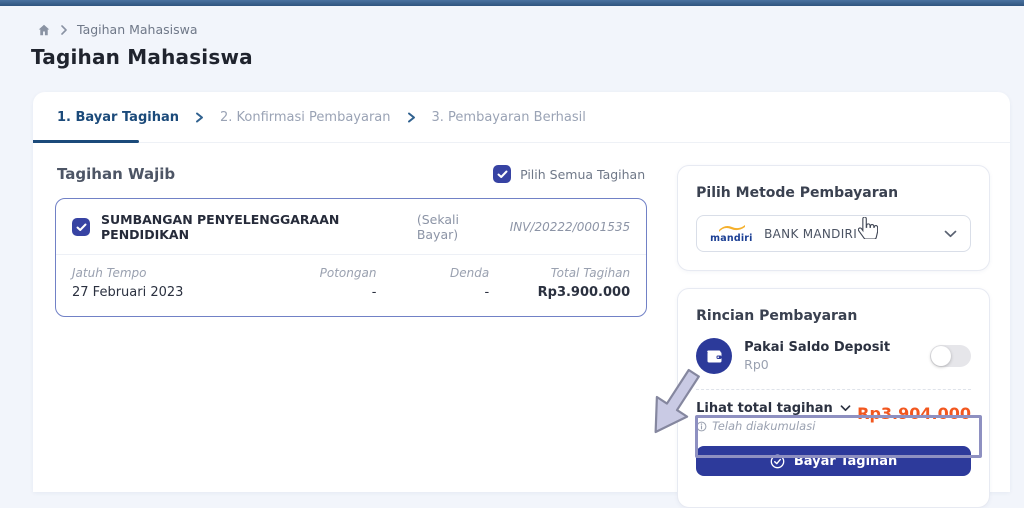 Image resolution: width=1024 pixels, height=508 pixels. I want to click on bank-select-dropdown: mandiri BANK MANDIRI, so click(833, 233).